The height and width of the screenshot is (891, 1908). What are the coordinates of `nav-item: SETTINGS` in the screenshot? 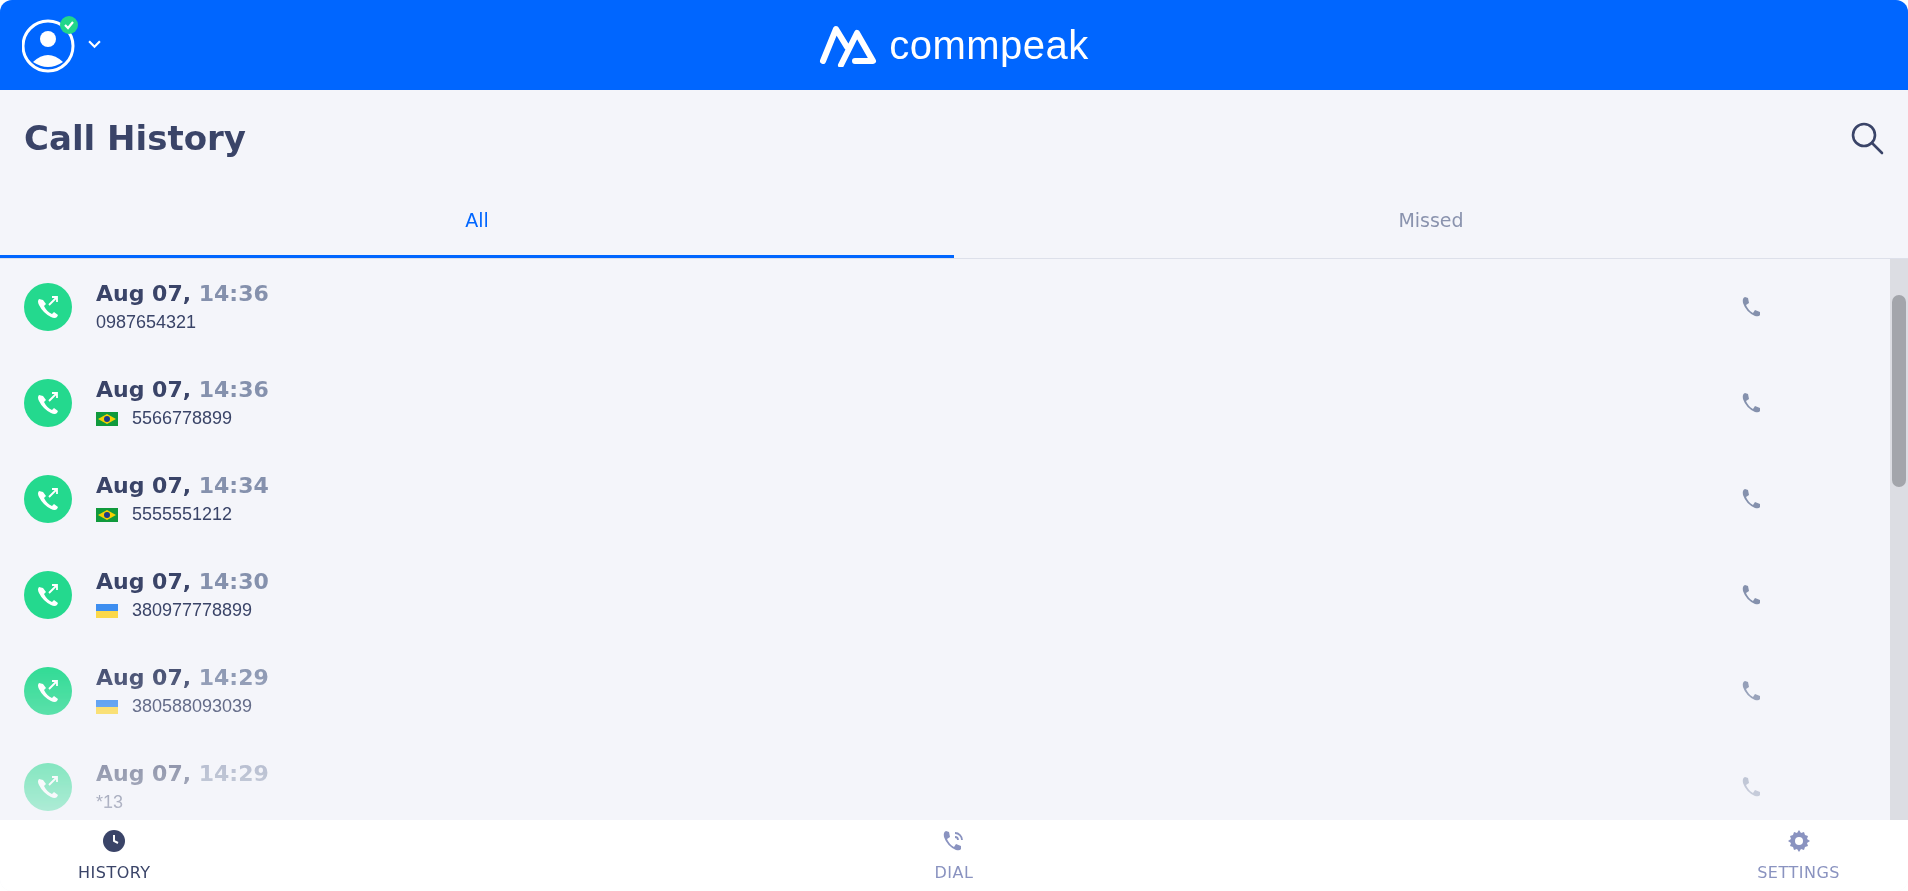 It's located at (1798, 855).